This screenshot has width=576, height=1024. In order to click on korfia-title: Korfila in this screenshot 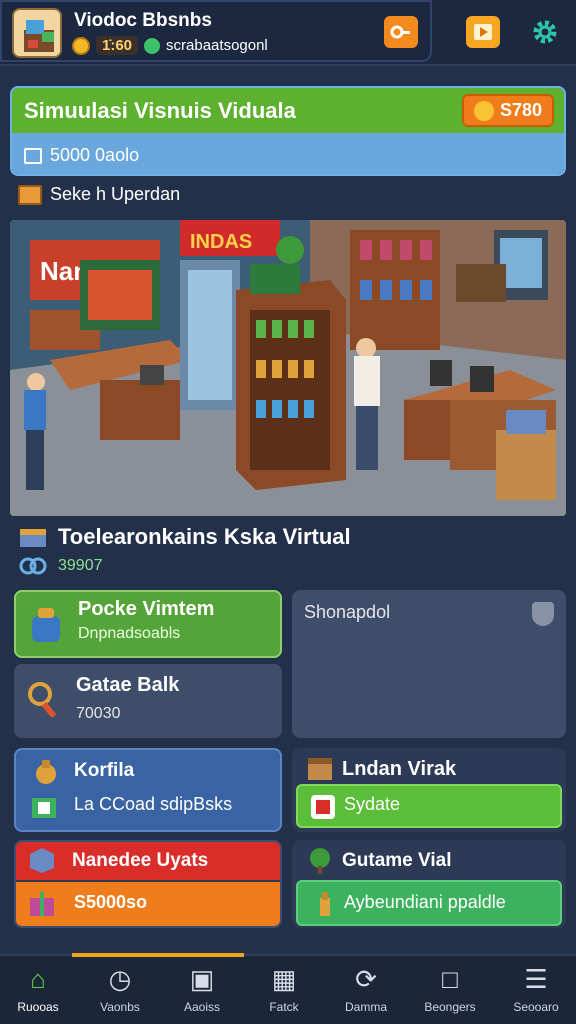, I will do `click(104, 770)`.